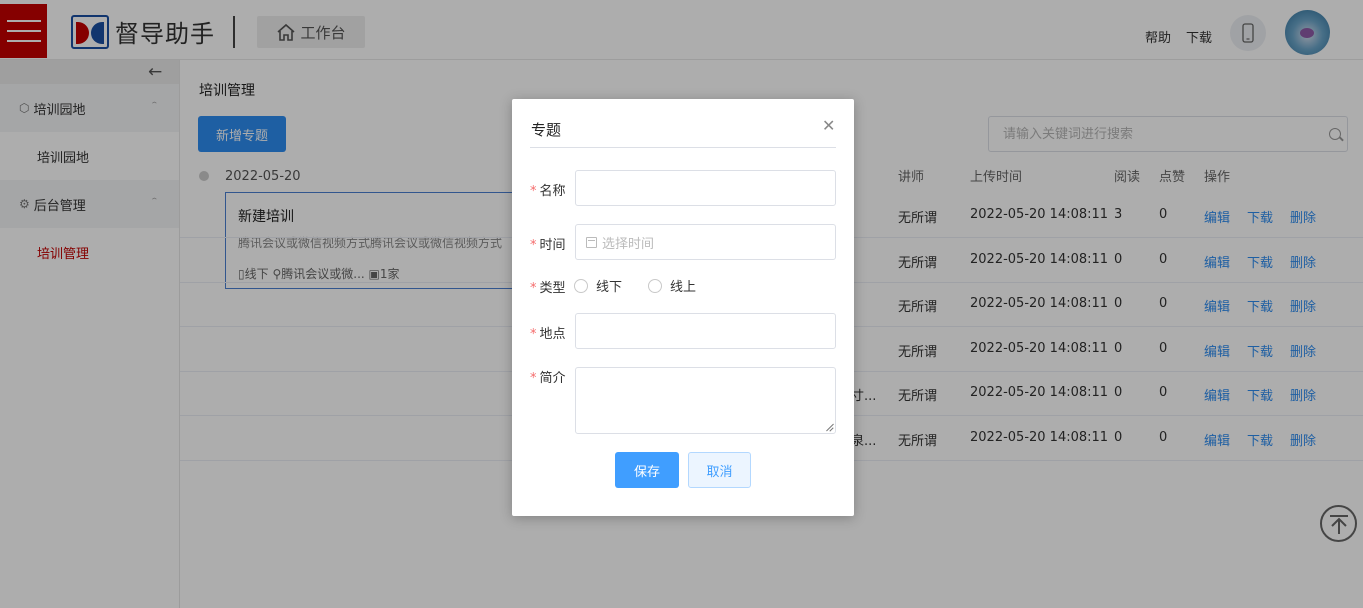 The image size is (1363, 608). Describe the element at coordinates (548, 245) in the screenshot. I see `time-label: * 时间` at that location.